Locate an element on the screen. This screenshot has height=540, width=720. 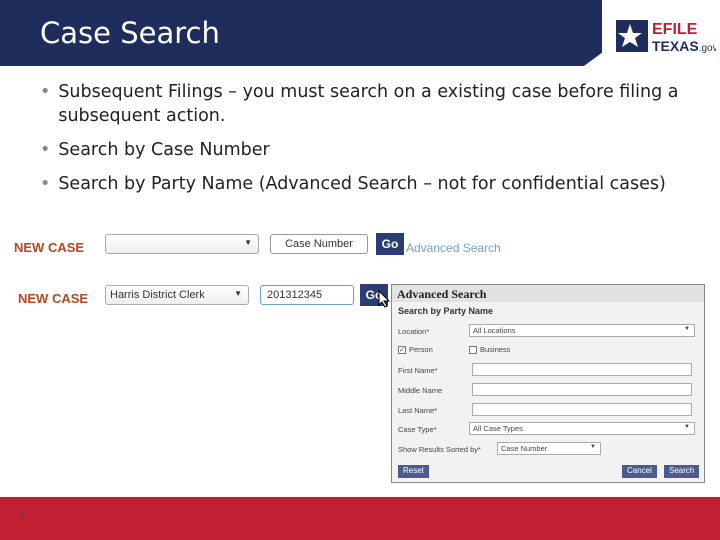
checkbox-icon is located at coordinates (473, 350).